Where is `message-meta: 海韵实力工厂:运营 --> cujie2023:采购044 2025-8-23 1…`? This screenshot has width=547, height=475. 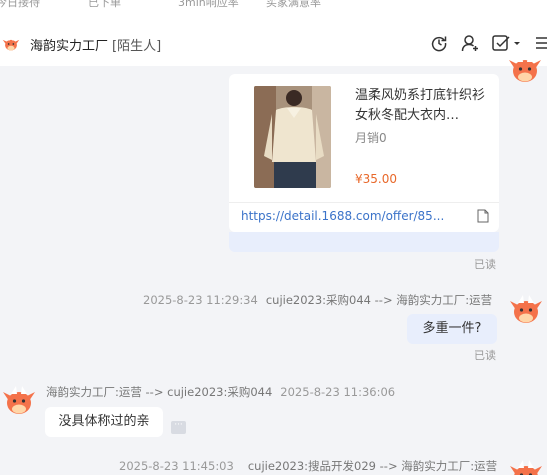
message-meta: 海韵实力工厂:运营 --> cujie2023:采购044 2025-8-23 1… is located at coordinates (220, 392).